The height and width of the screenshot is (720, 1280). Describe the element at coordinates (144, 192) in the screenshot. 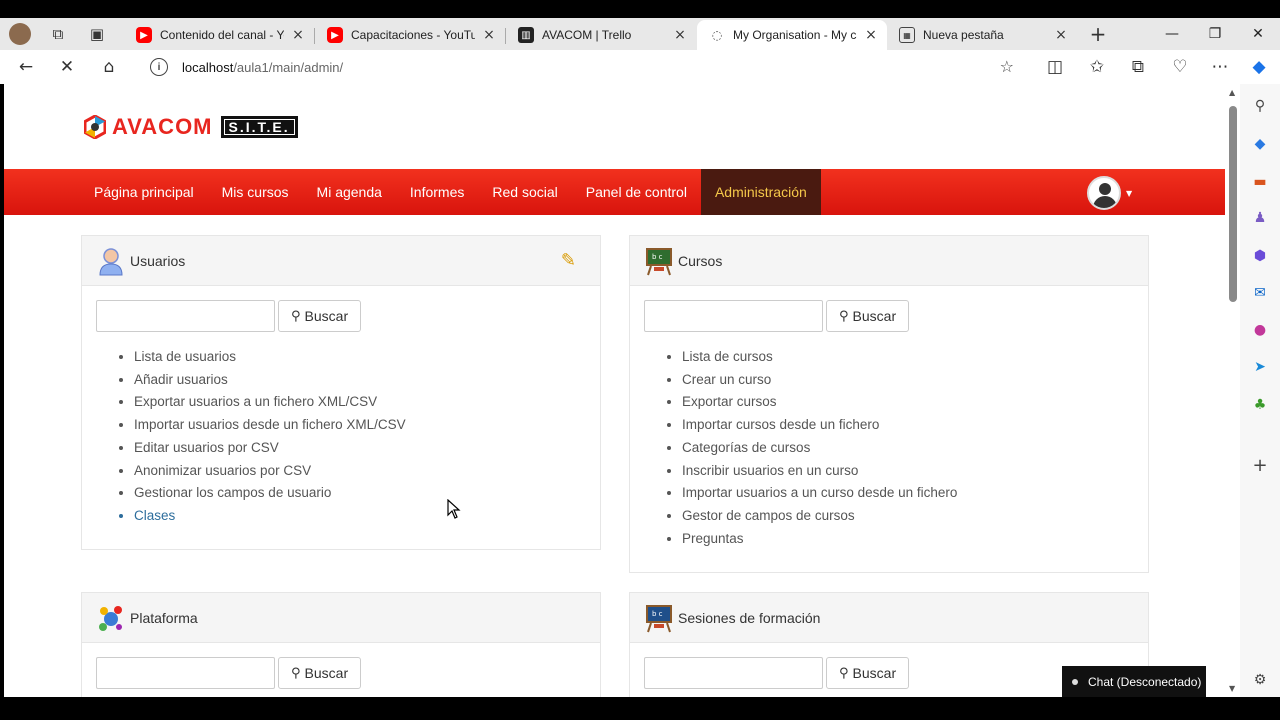

I see `nav-pagina-principal: Página principal` at that location.